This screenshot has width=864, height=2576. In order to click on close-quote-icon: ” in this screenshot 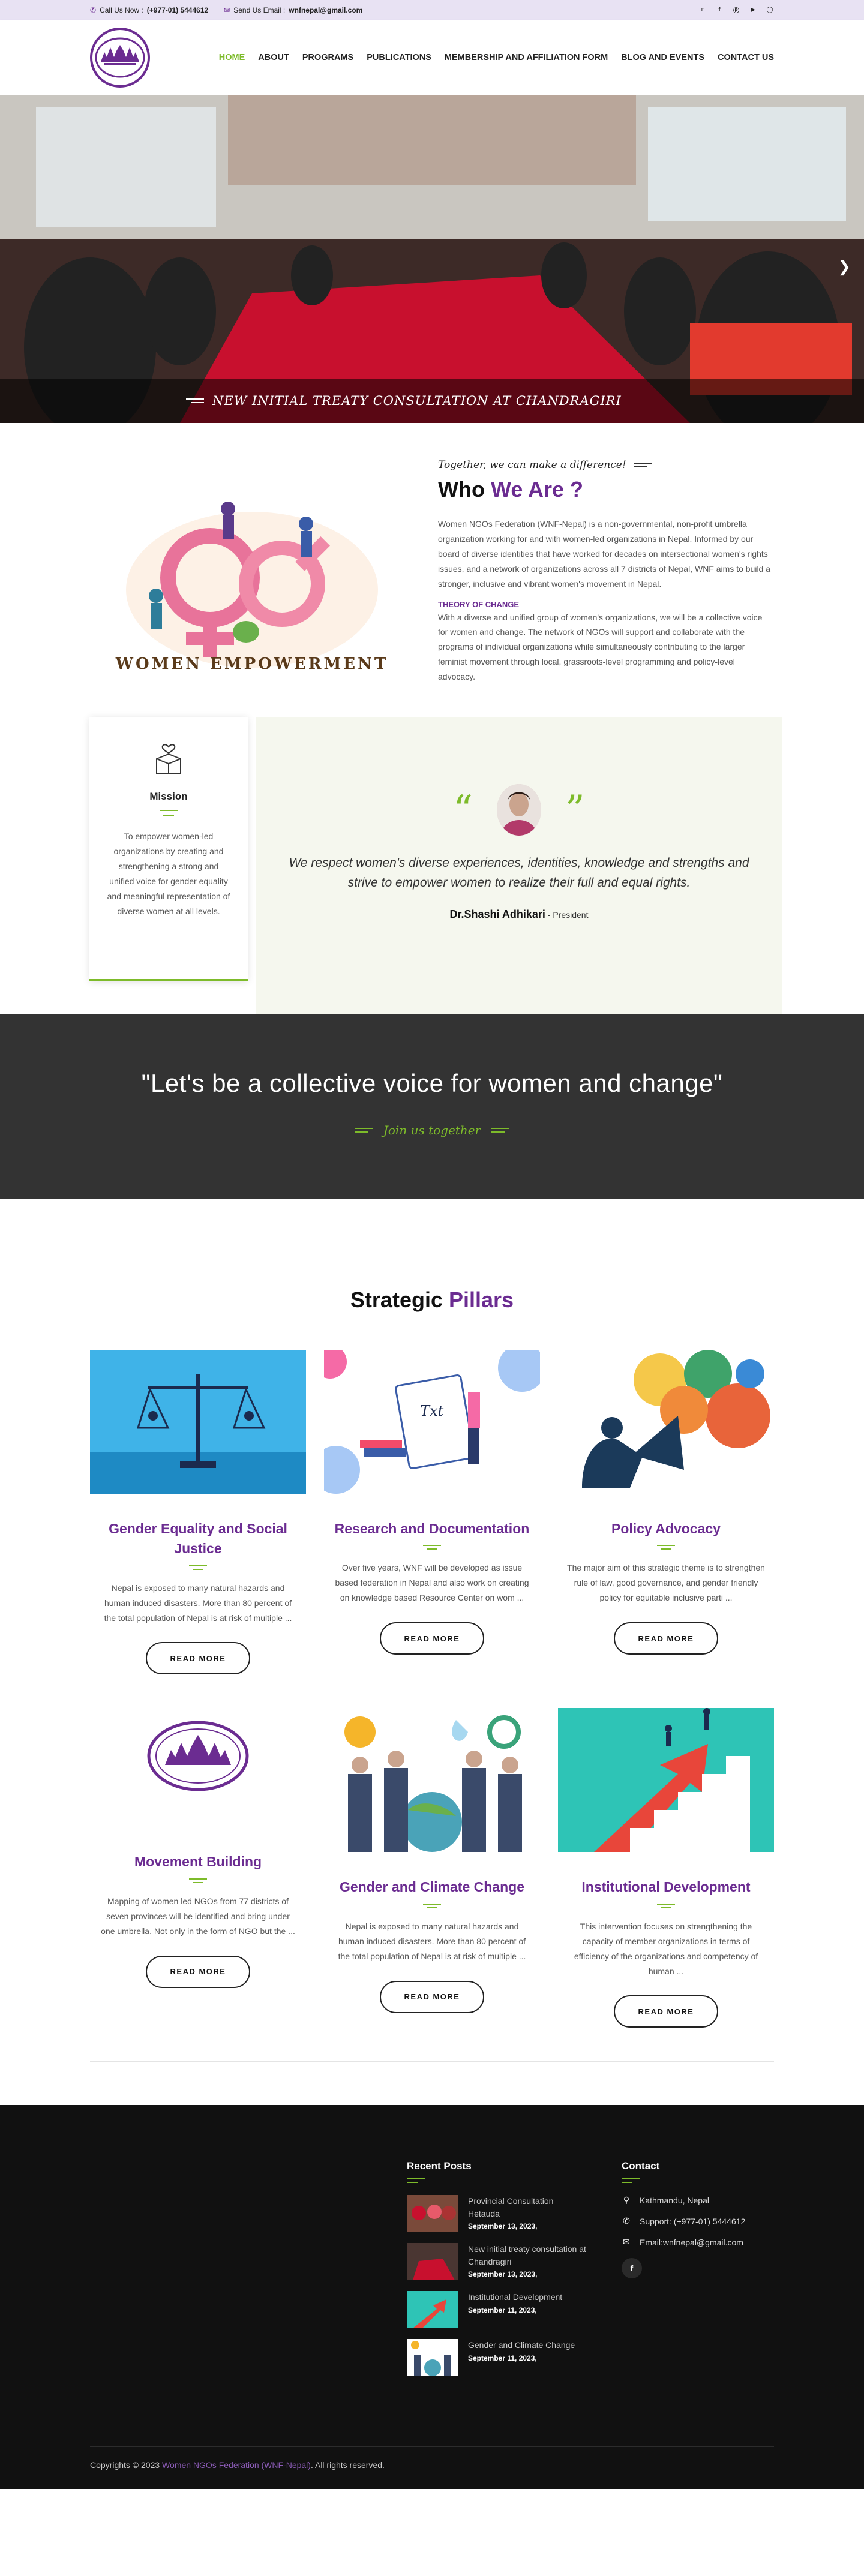, I will do `click(575, 810)`.